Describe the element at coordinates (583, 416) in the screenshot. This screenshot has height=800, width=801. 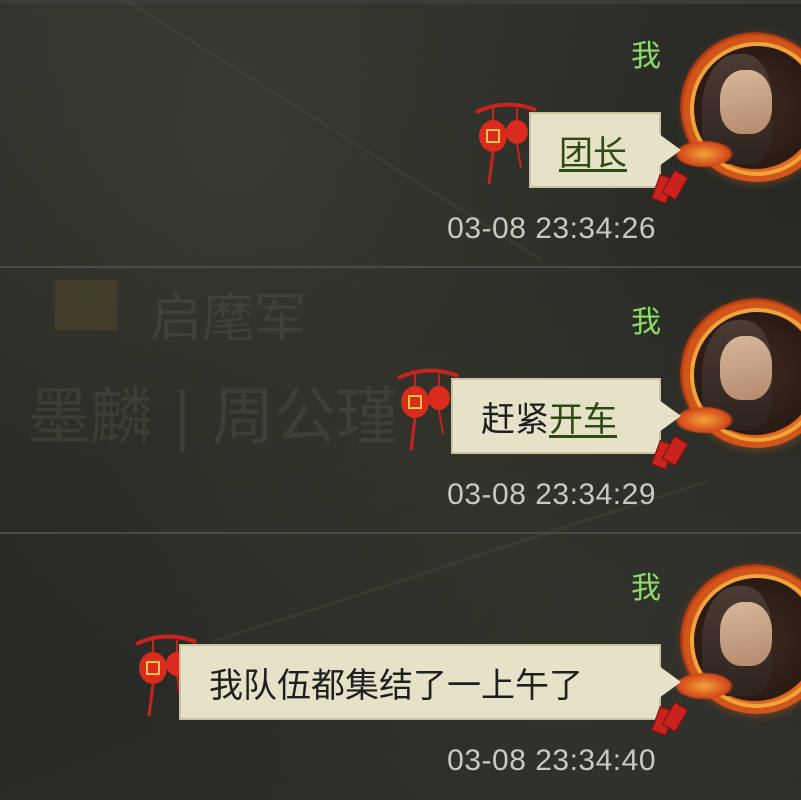
I see `message-link-text: 开车` at that location.